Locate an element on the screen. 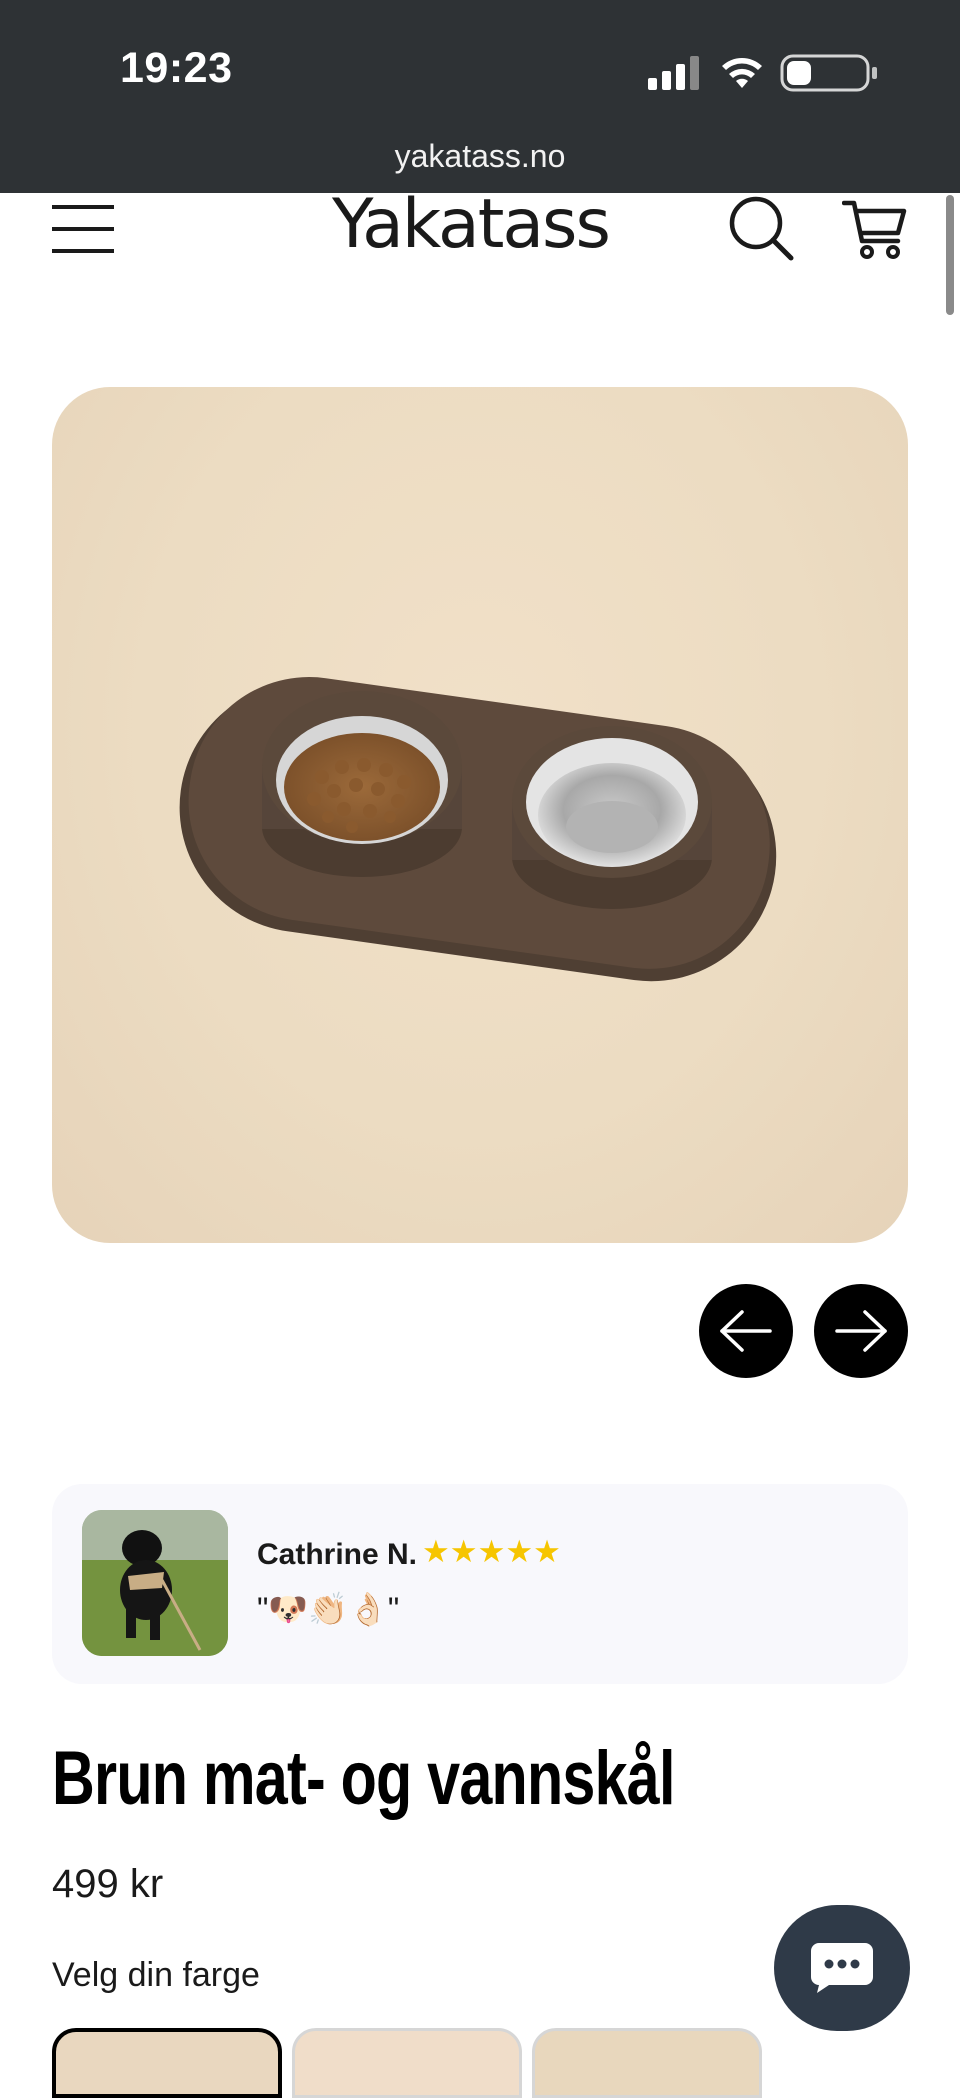 This screenshot has width=960, height=2098. carousel-prev-button is located at coordinates (746, 1331).